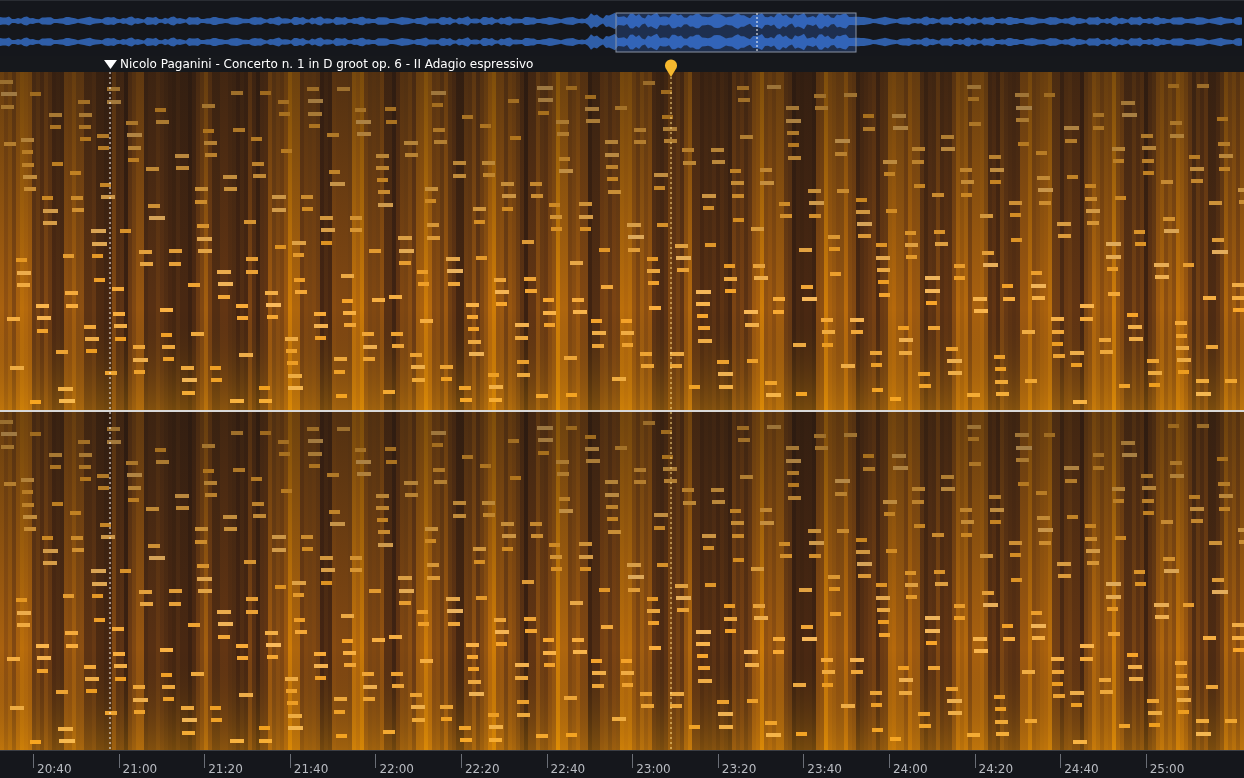  What do you see at coordinates (327, 64) in the screenshot?
I see `marker-label: Nicolo Paganini - Concerto n. 1 in D groot op. 6 - II Adagio espressivo` at bounding box center [327, 64].